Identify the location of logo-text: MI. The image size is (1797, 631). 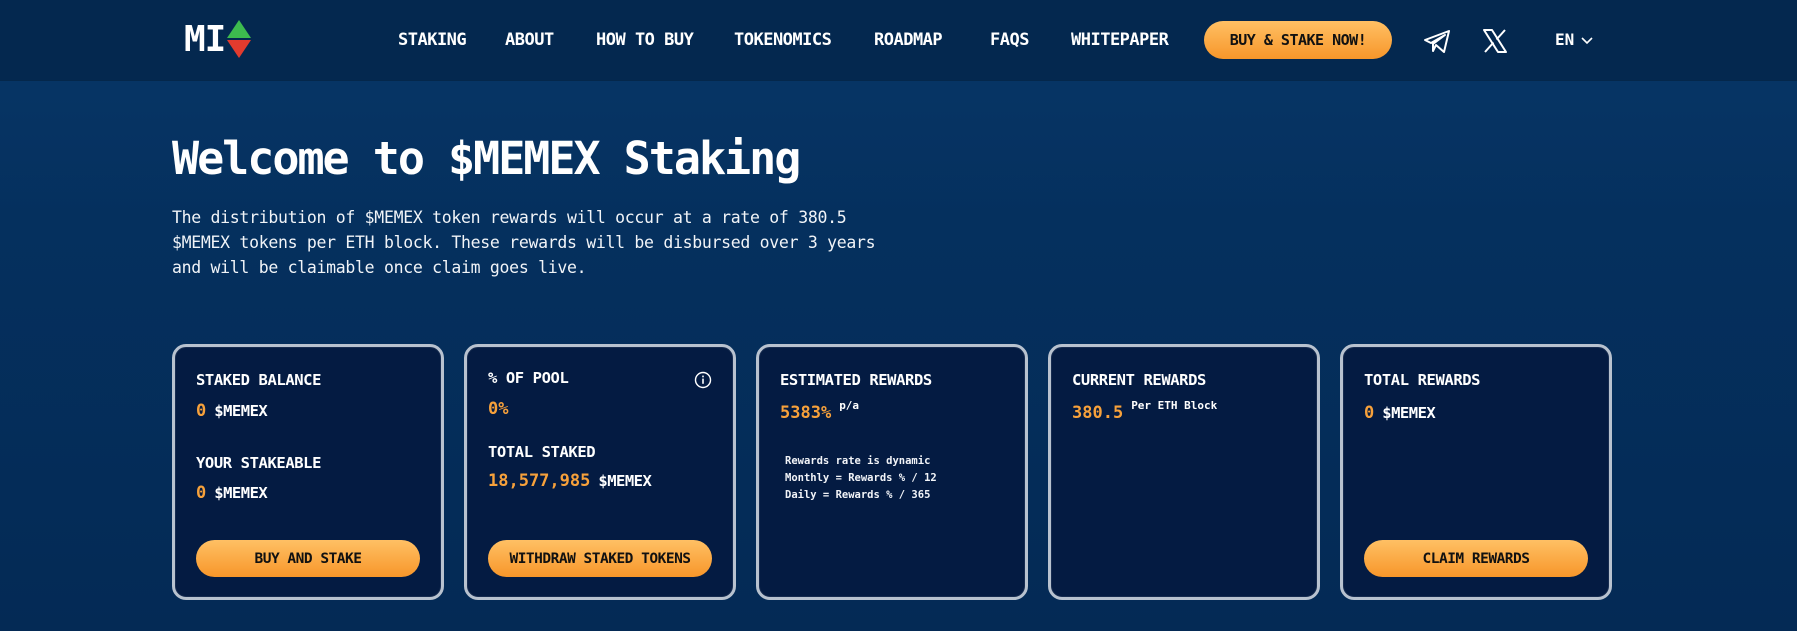
(205, 39).